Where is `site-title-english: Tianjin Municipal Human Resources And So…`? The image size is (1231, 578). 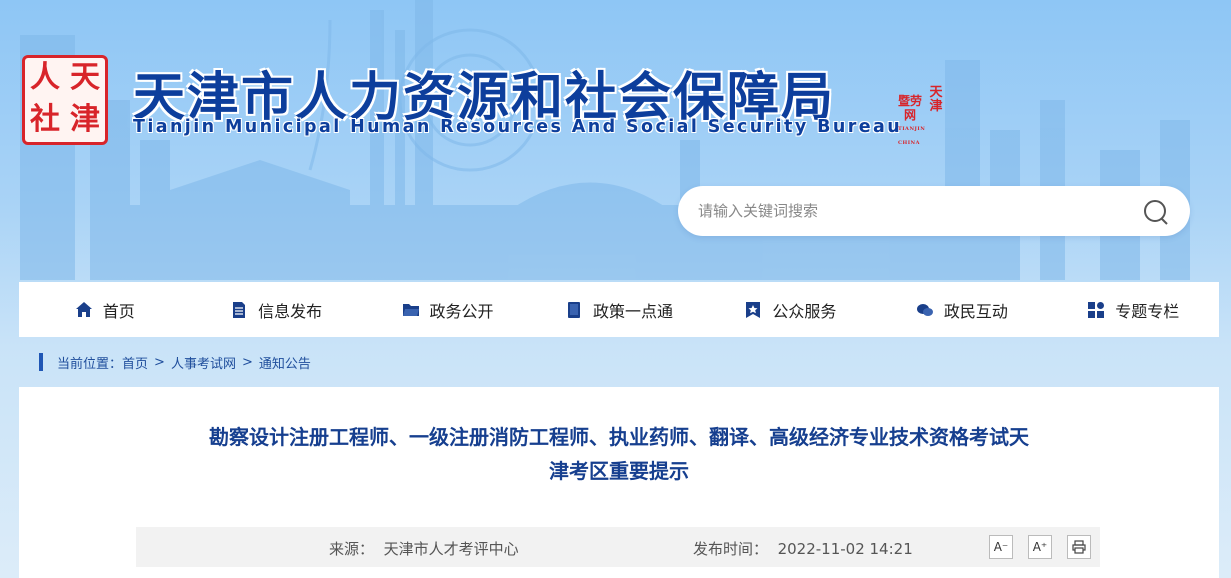 site-title-english: Tianjin Municipal Human Resources And So… is located at coordinates (518, 127).